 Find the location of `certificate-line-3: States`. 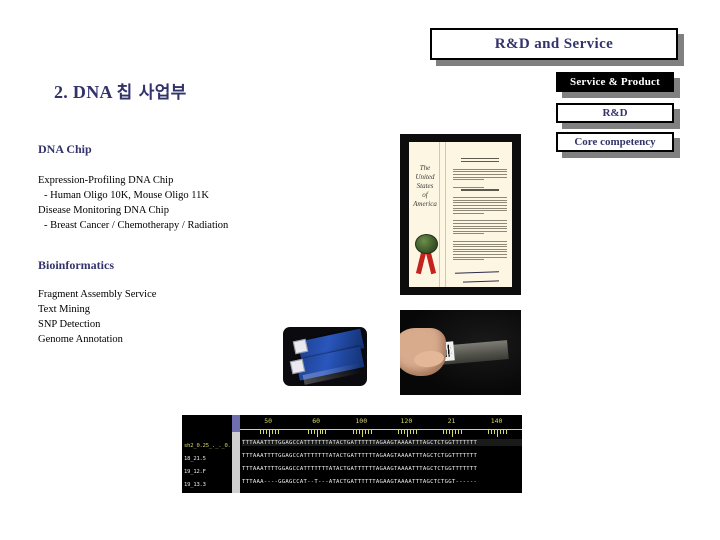

certificate-line-3: States is located at coordinates (425, 186).